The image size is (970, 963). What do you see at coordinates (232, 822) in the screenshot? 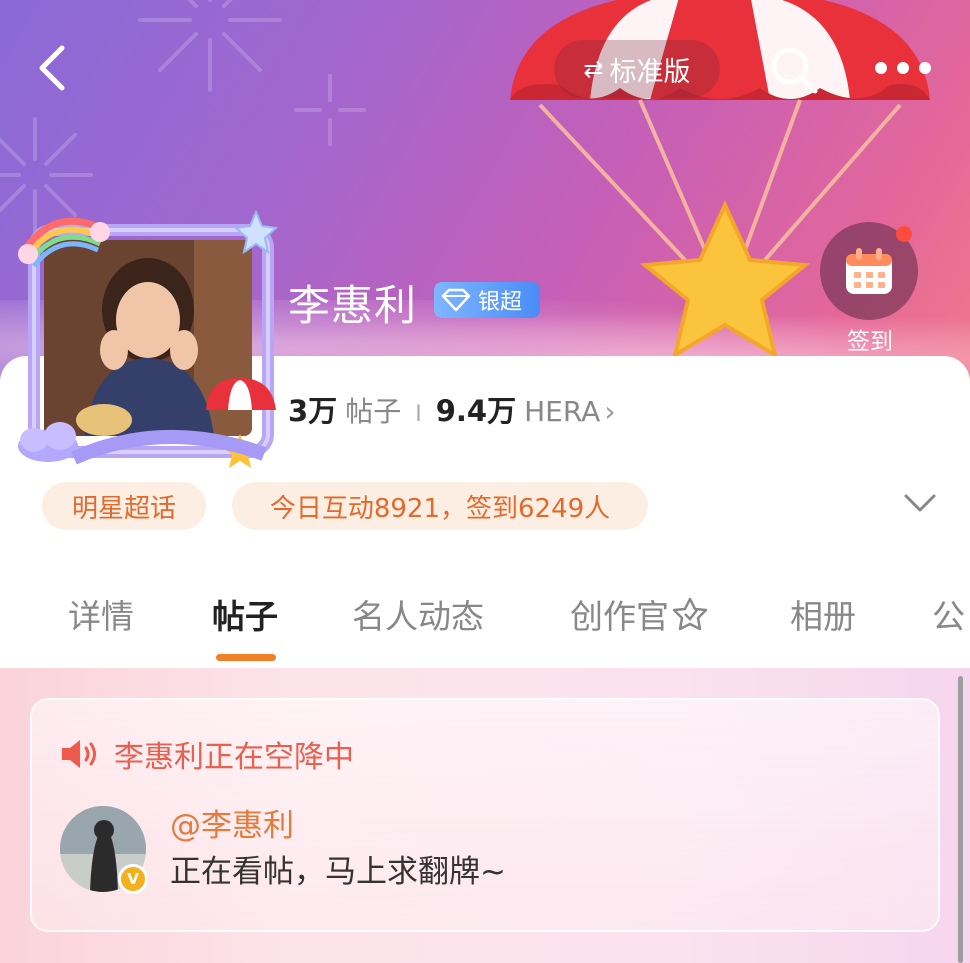
I see `user-mention: @李惠利` at bounding box center [232, 822].